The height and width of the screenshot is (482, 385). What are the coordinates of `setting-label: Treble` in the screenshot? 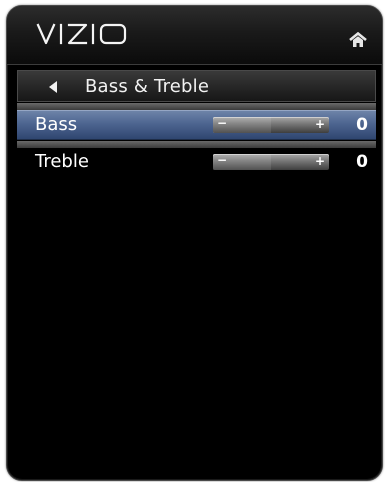 It's located at (62, 161).